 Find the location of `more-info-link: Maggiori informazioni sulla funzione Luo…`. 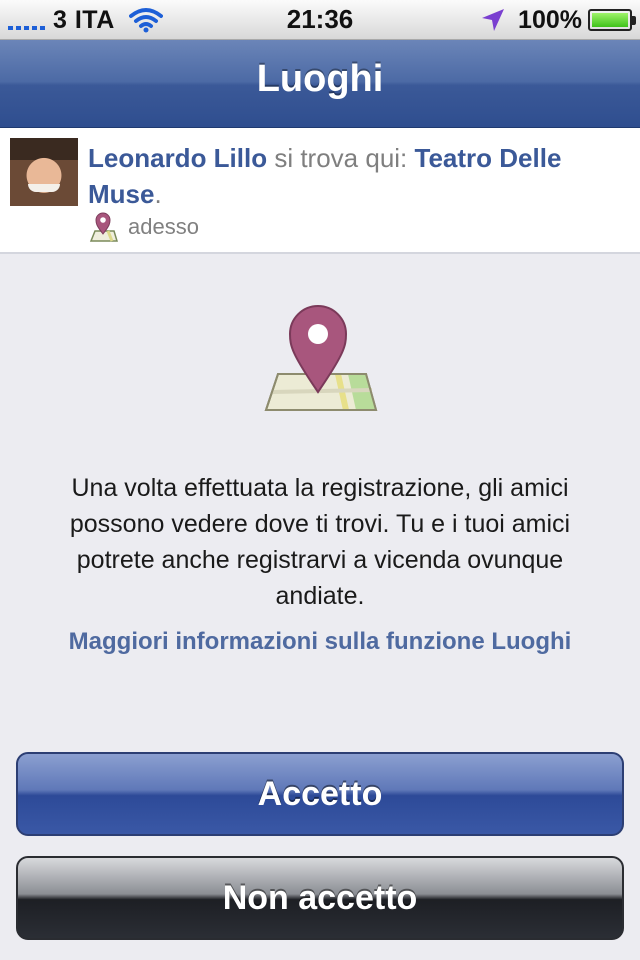

more-info-link: Maggiori informazioni sulla funzione Luo… is located at coordinates (320, 642).